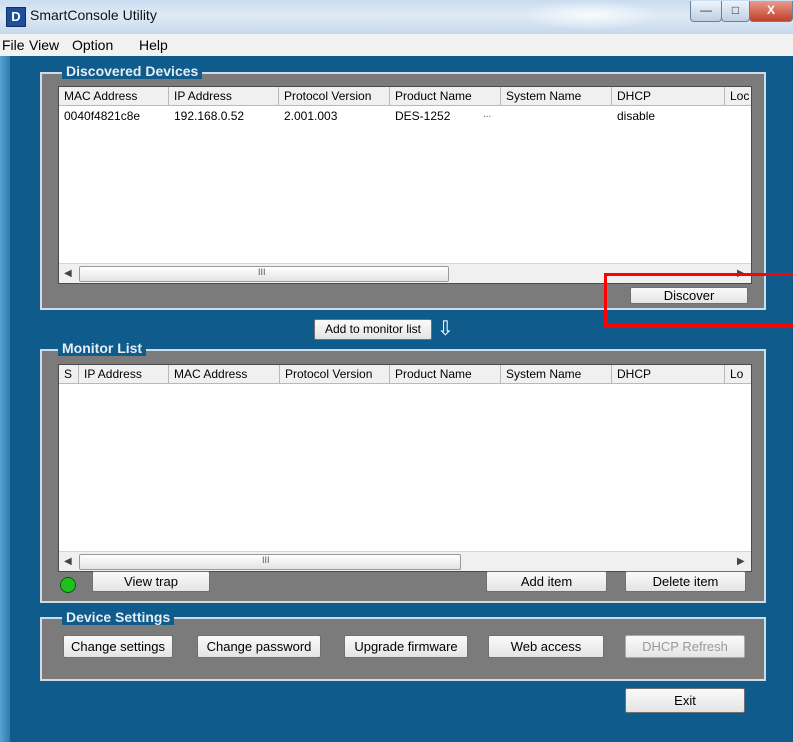 Image resolution: width=793 pixels, height=742 pixels. I want to click on exit-button: Exit, so click(685, 700).